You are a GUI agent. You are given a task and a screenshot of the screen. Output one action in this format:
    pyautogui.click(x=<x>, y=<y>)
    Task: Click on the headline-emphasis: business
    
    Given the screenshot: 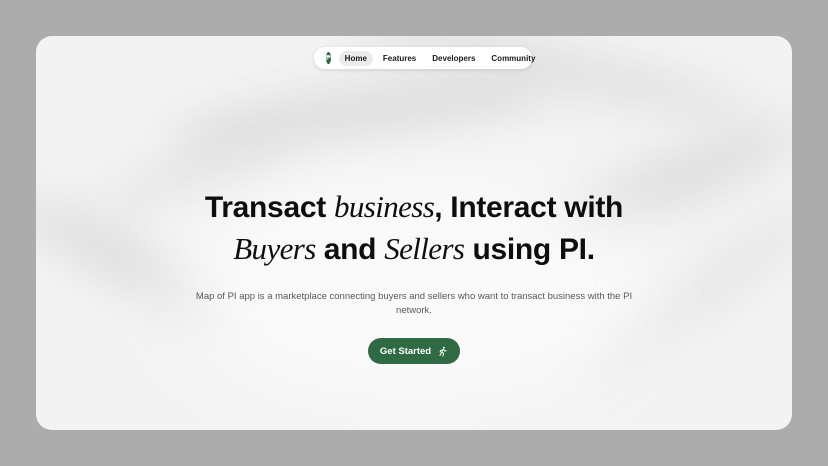 What is the action you would take?
    pyautogui.click(x=384, y=206)
    